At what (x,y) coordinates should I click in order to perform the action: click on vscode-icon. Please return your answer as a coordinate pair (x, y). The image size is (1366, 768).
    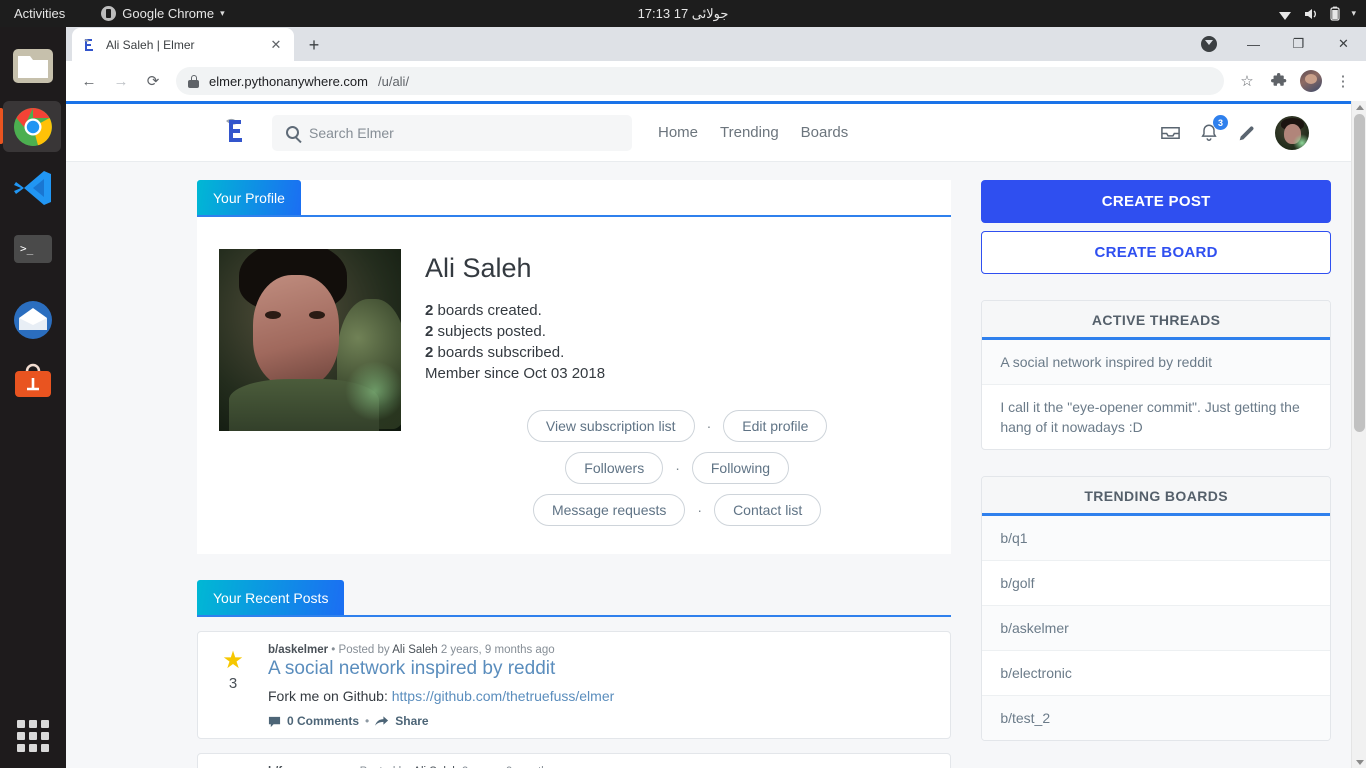
    Looking at the image, I should click on (32, 187).